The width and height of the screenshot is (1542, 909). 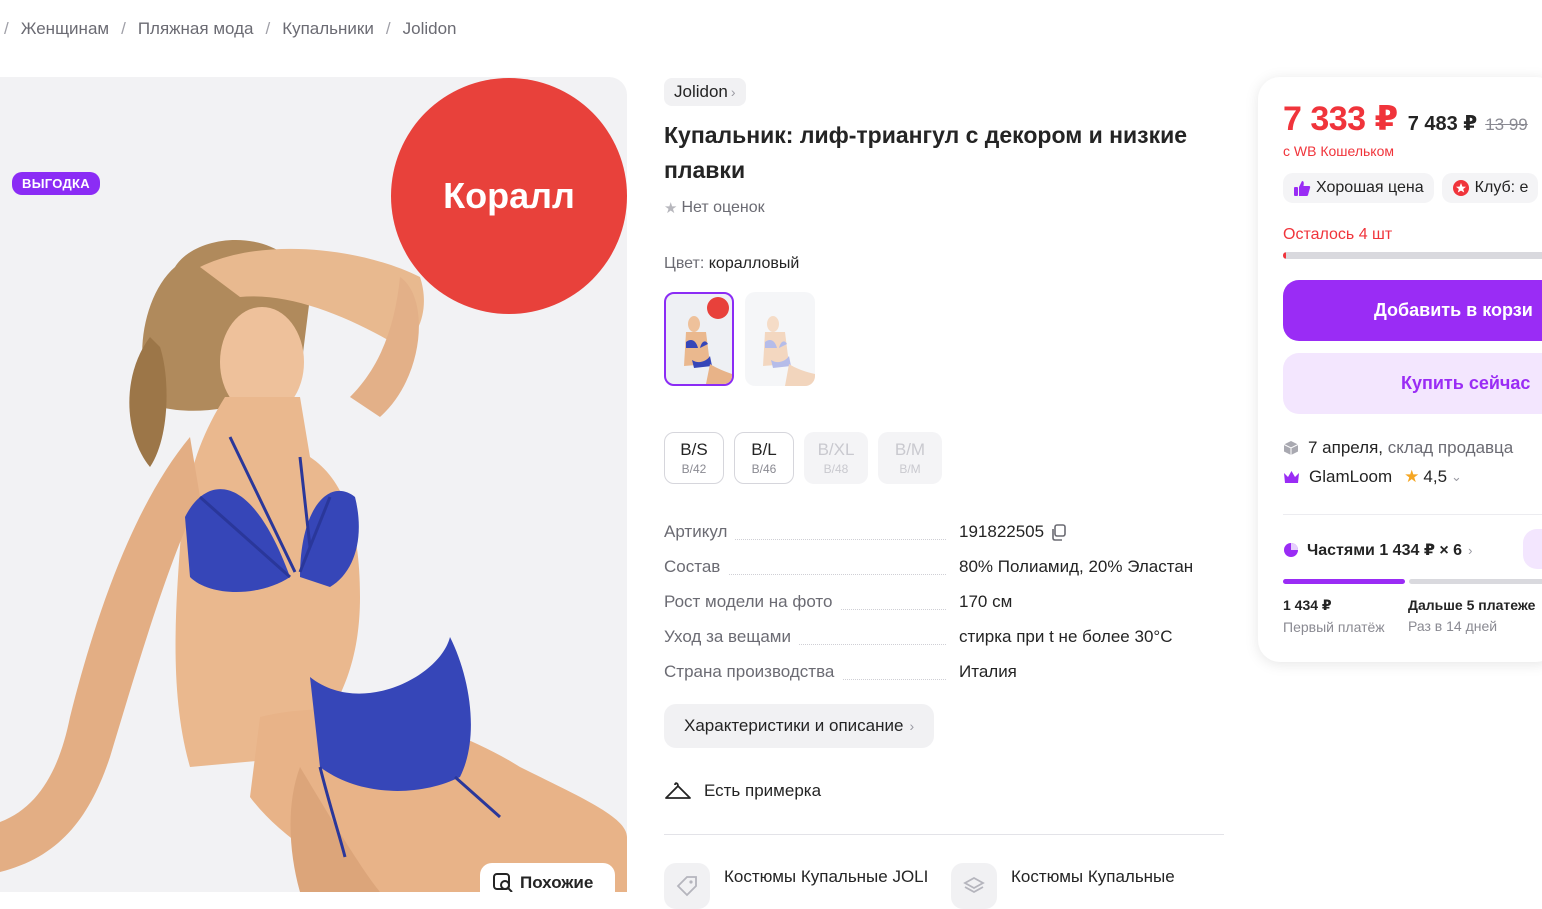 I want to click on color-swatch-coral, so click(x=699, y=339).